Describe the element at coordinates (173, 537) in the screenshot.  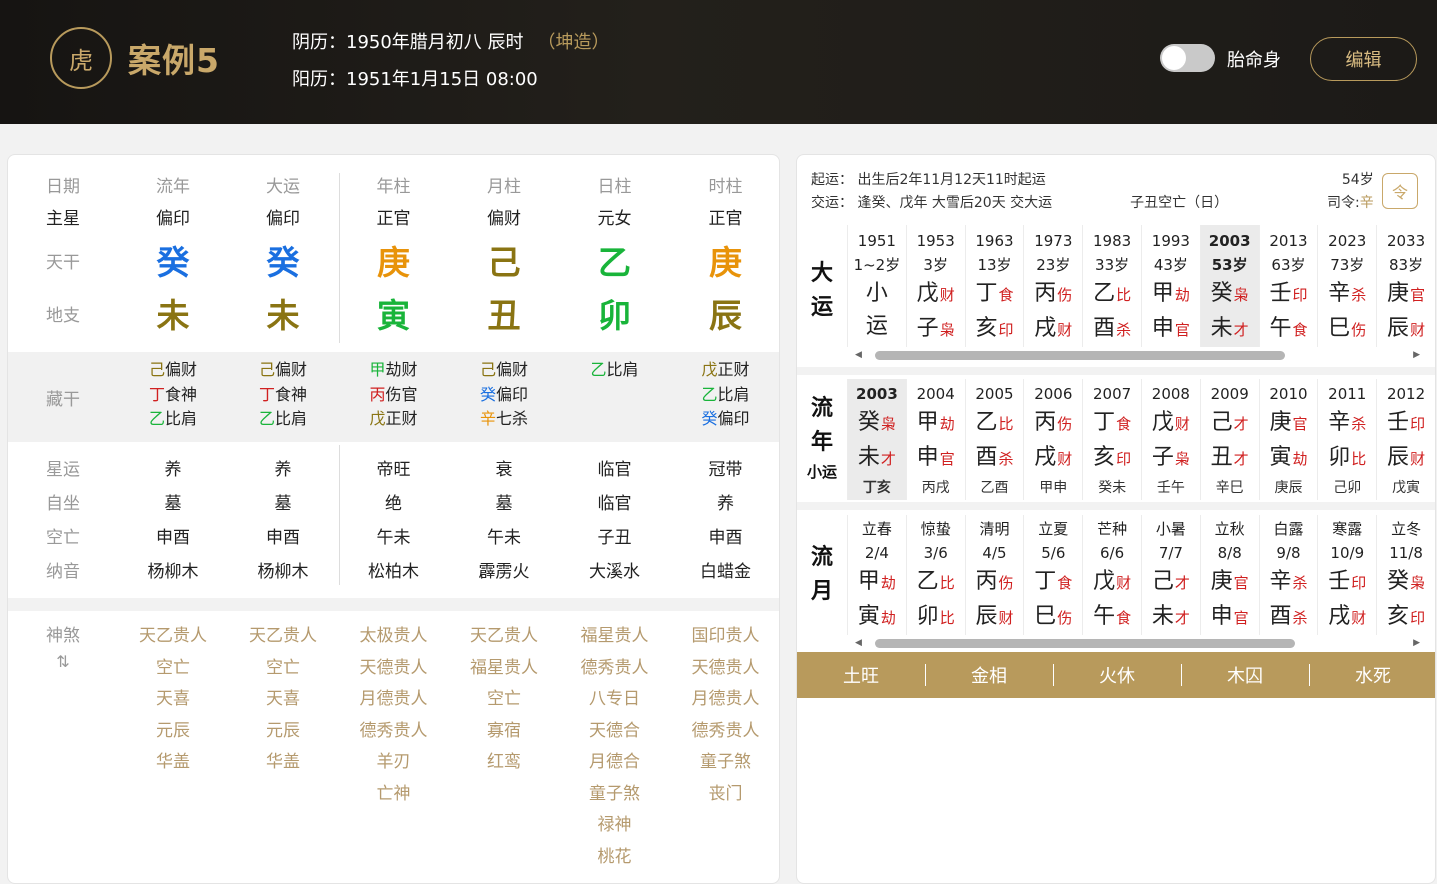
I see `stat-value: 申酉` at that location.